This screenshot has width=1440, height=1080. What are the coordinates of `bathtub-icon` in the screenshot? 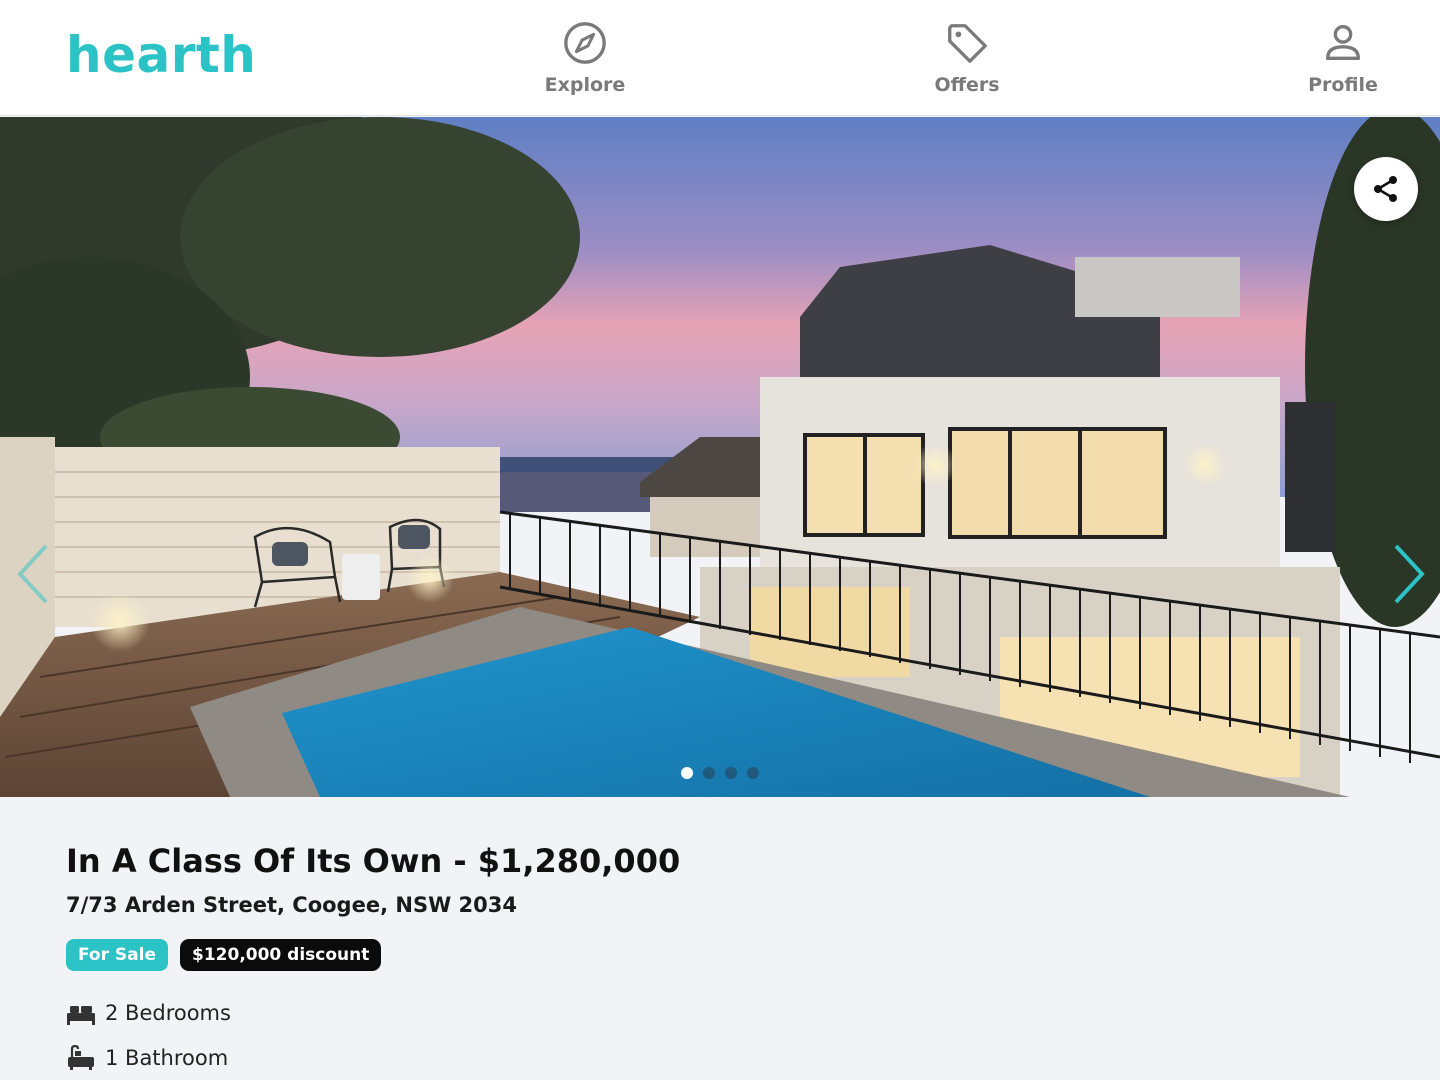 It's located at (81, 1057).